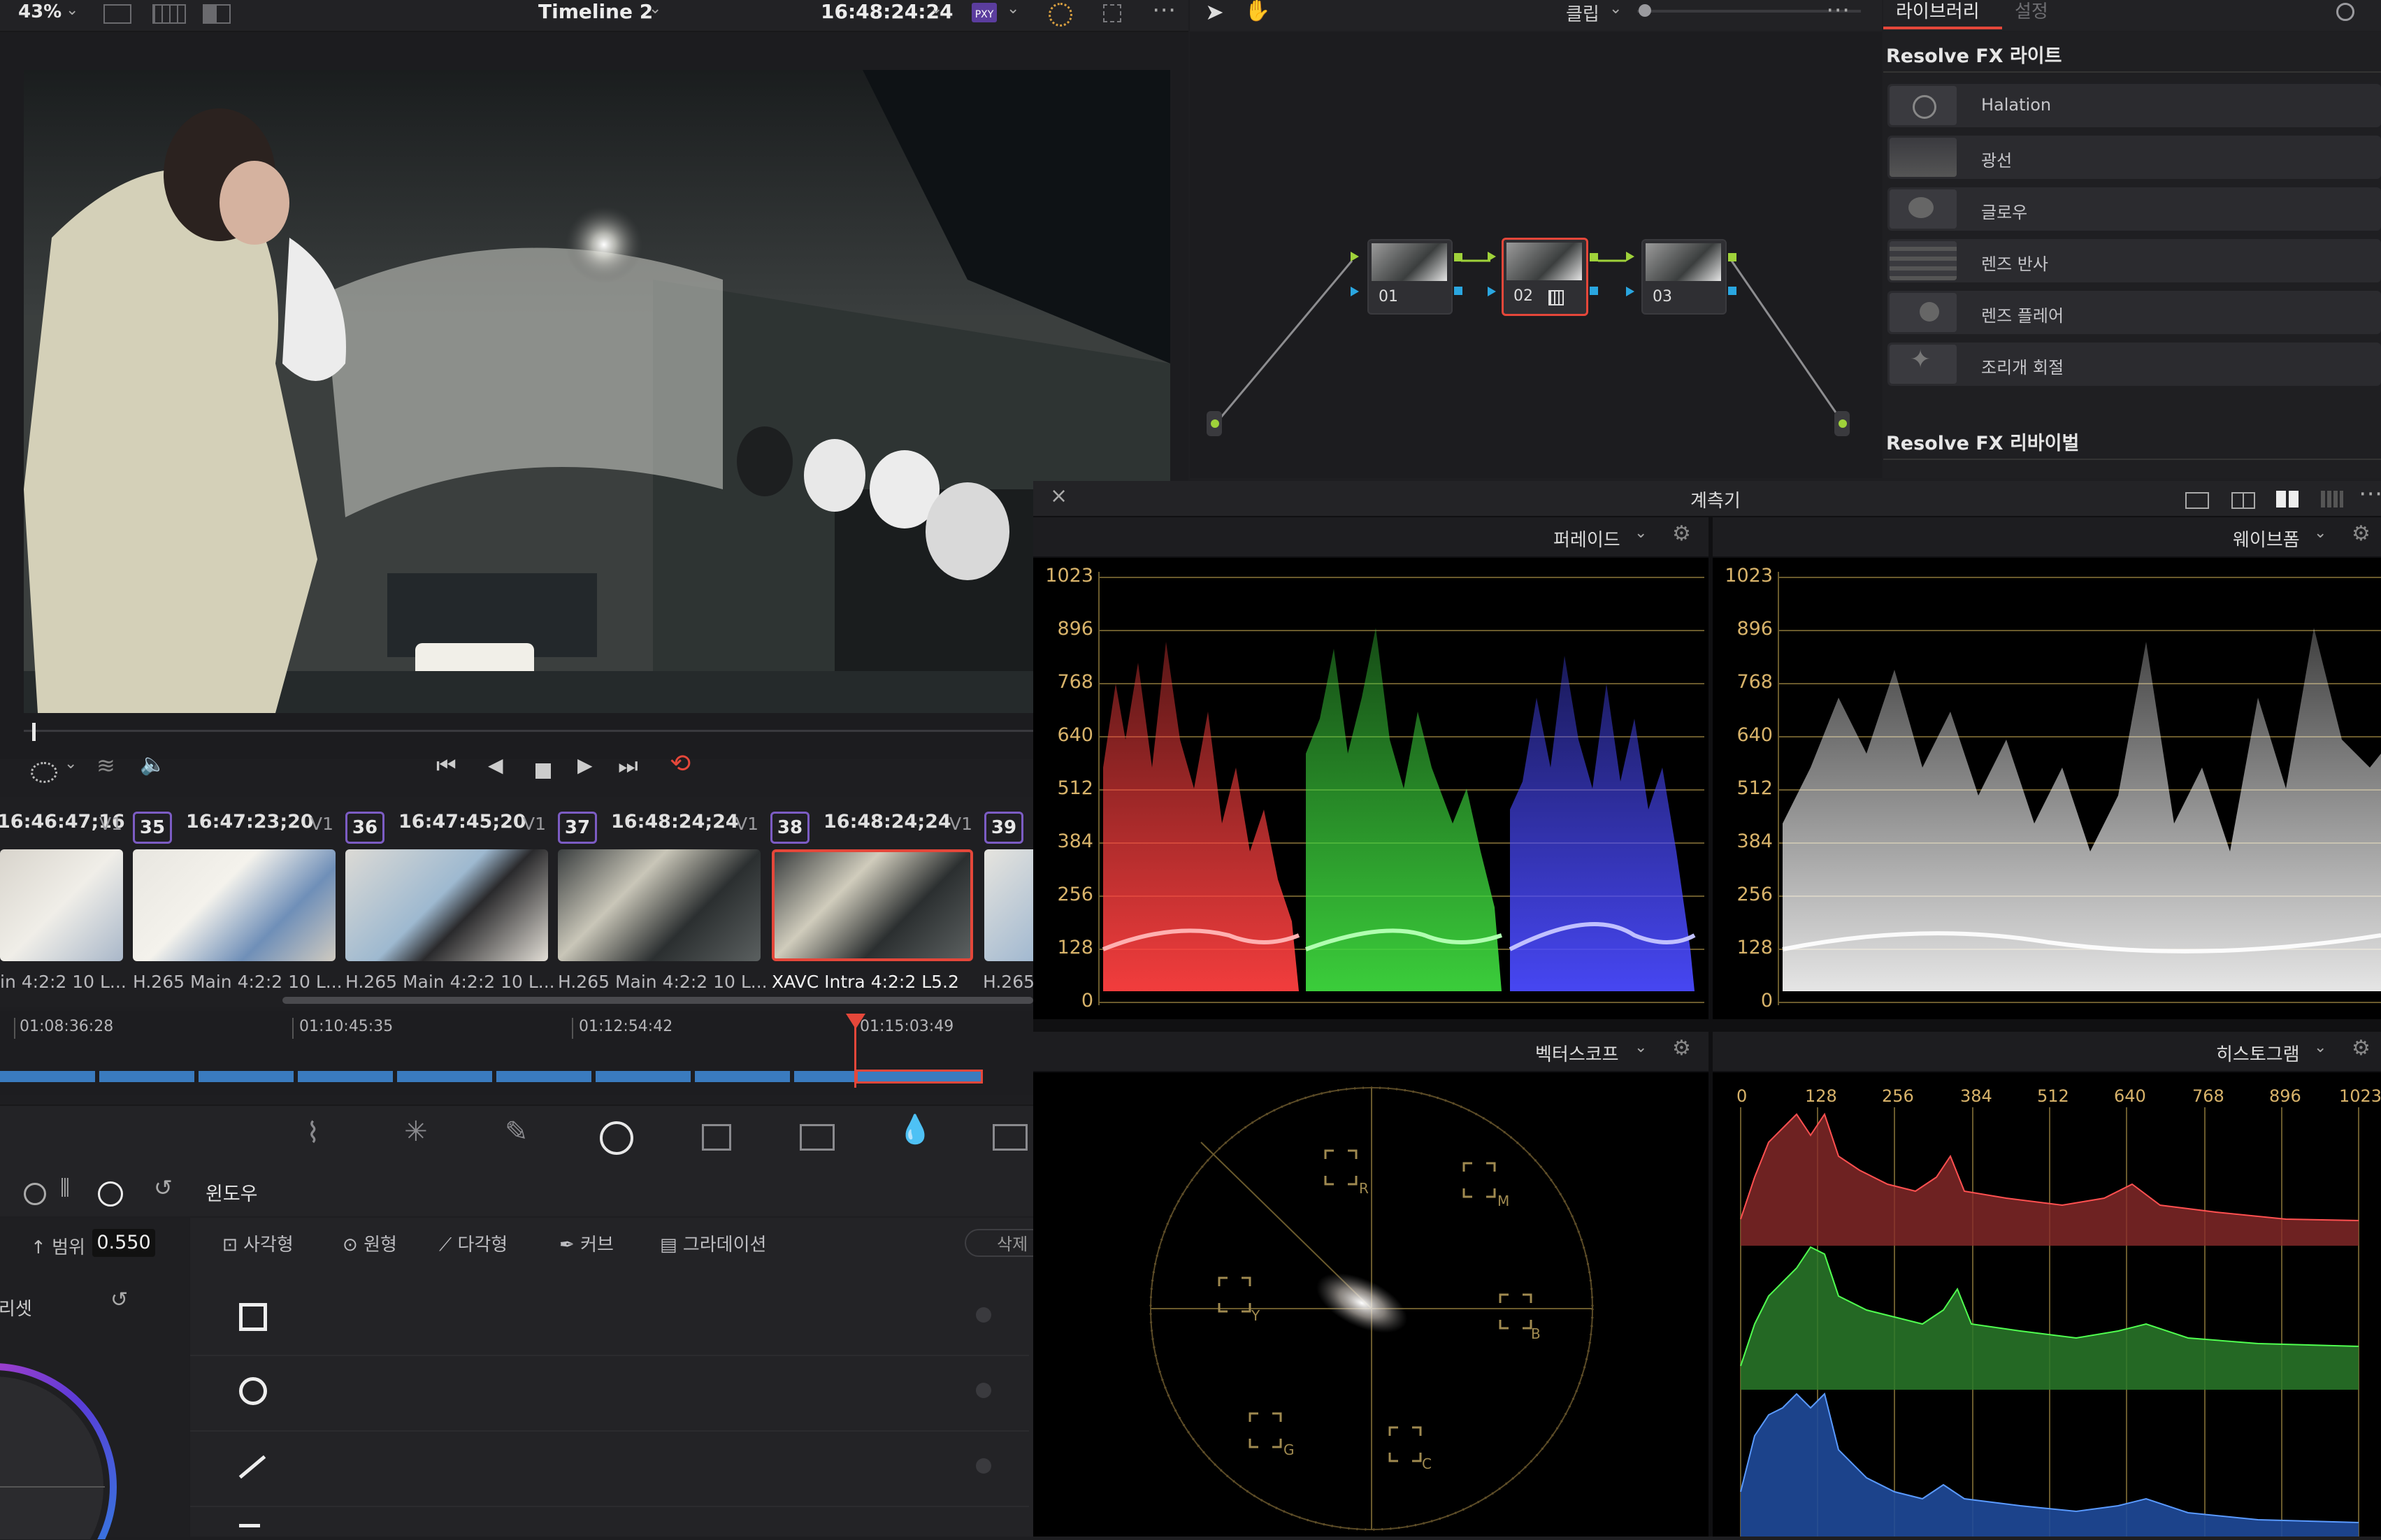  I want to click on stop-icon, so click(543, 771).